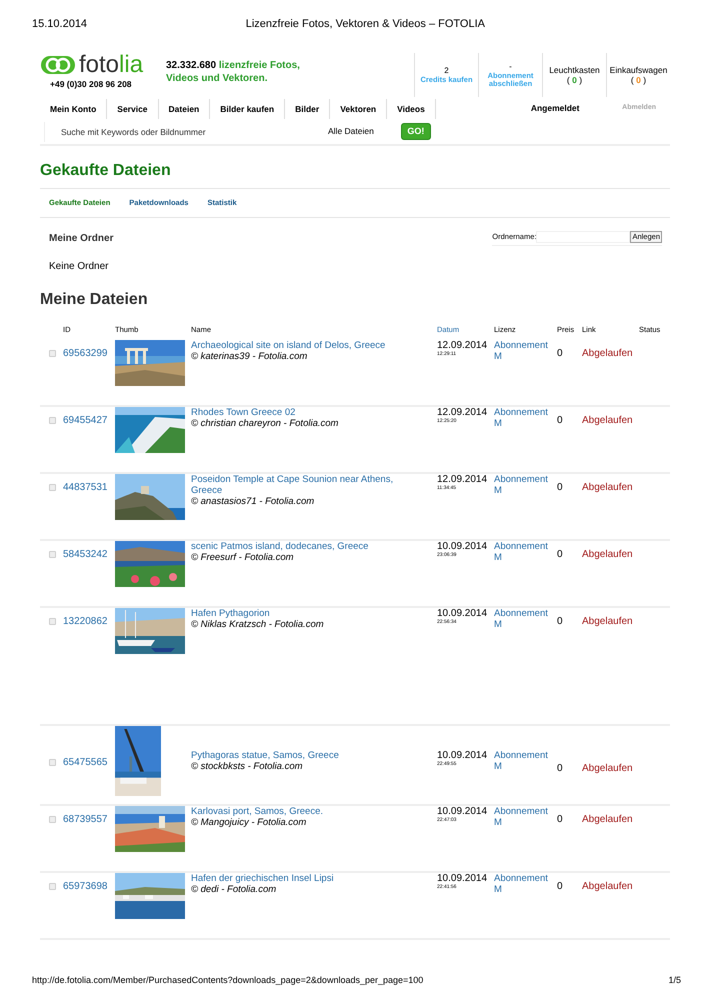  What do you see at coordinates (314, 412) in the screenshot?
I see `file-title-link: Rhodes Town Greece 02` at bounding box center [314, 412].